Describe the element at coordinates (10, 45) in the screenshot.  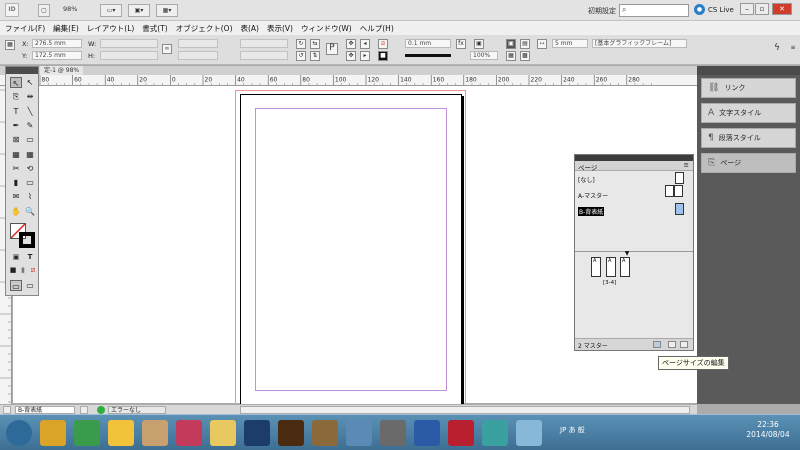
I see `reference-point-icon: ▦` at that location.